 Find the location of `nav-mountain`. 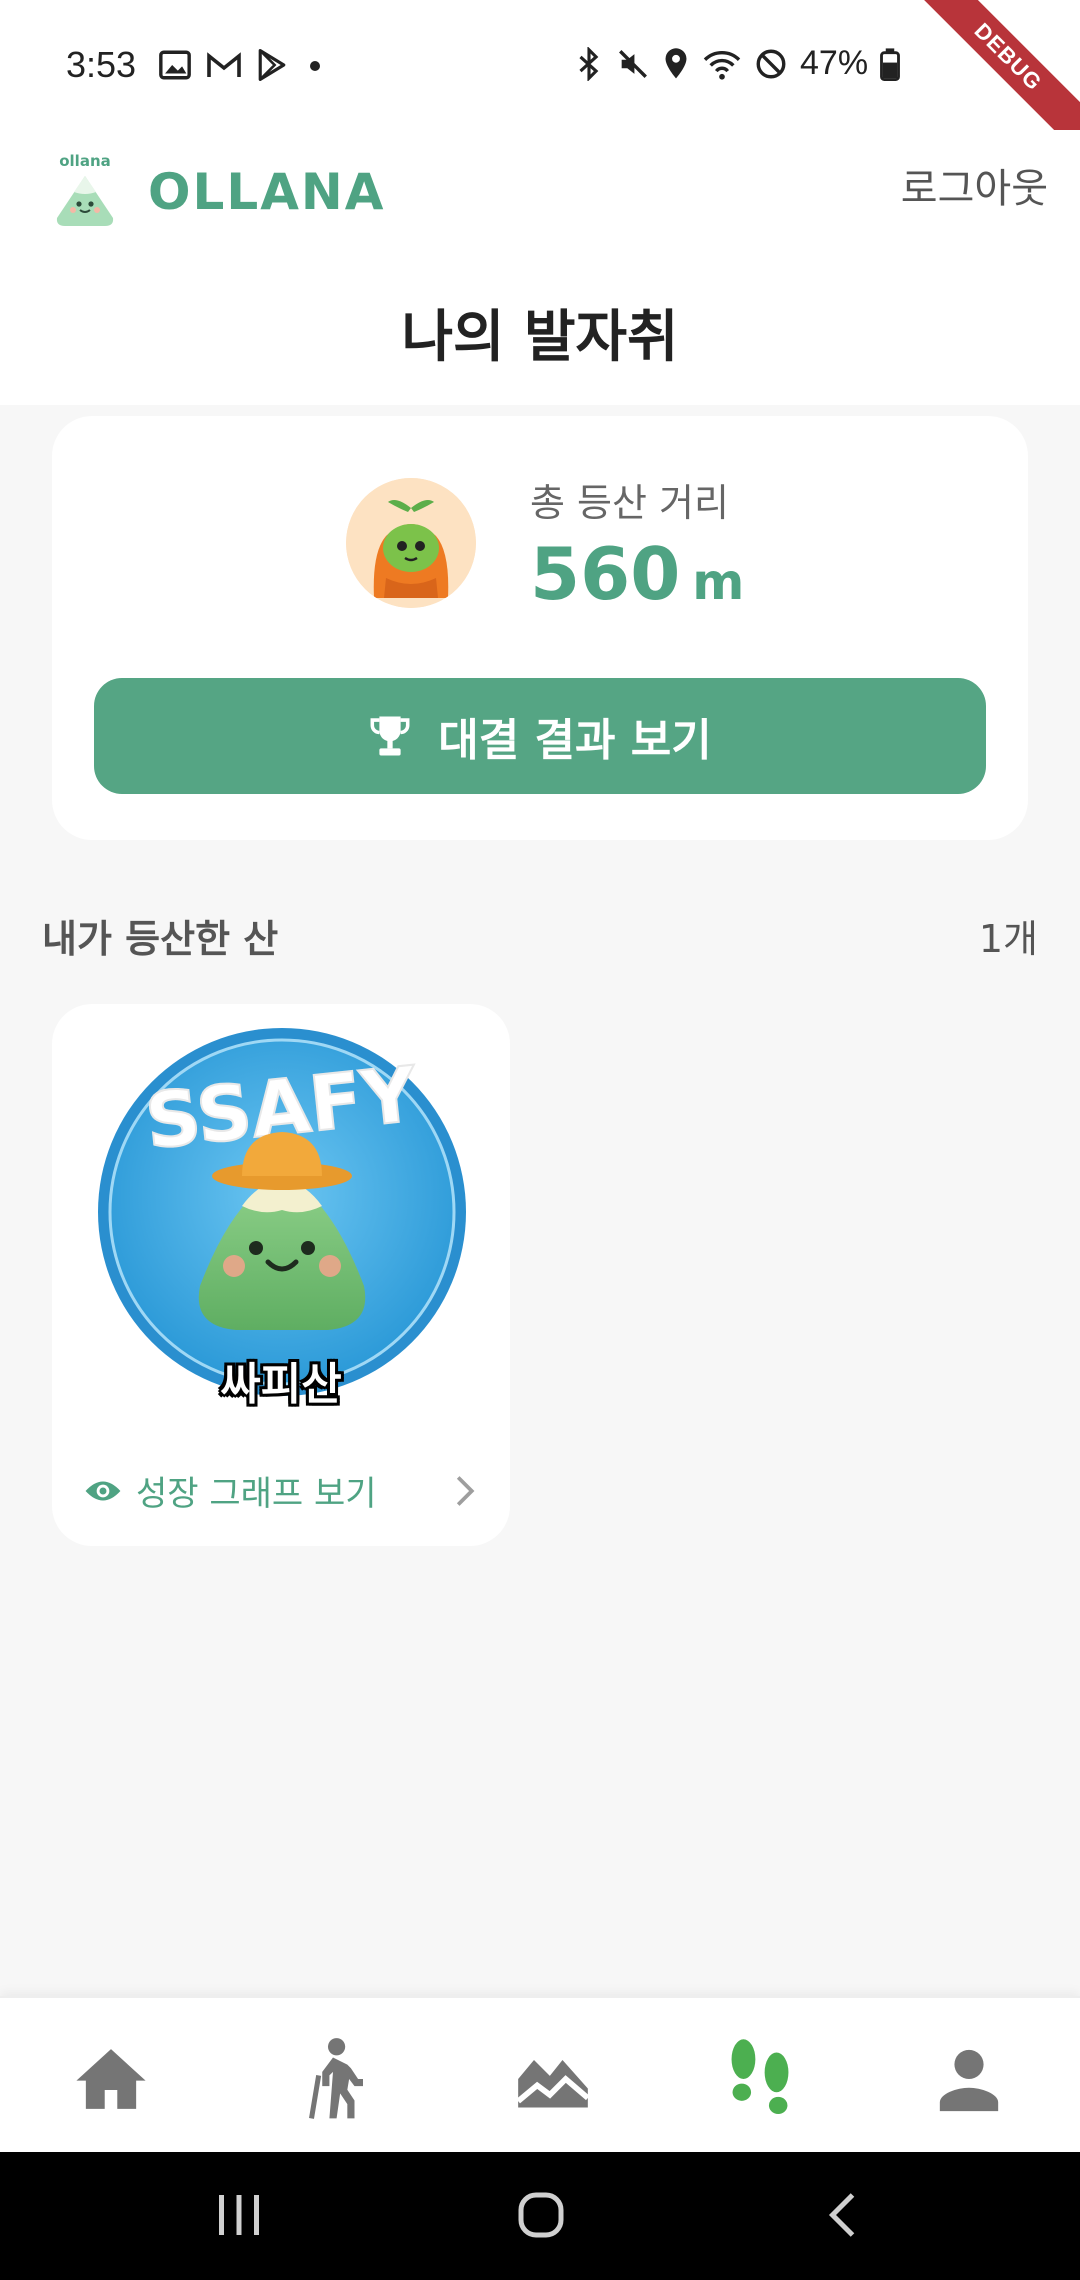

nav-mountain is located at coordinates (553, 2079).